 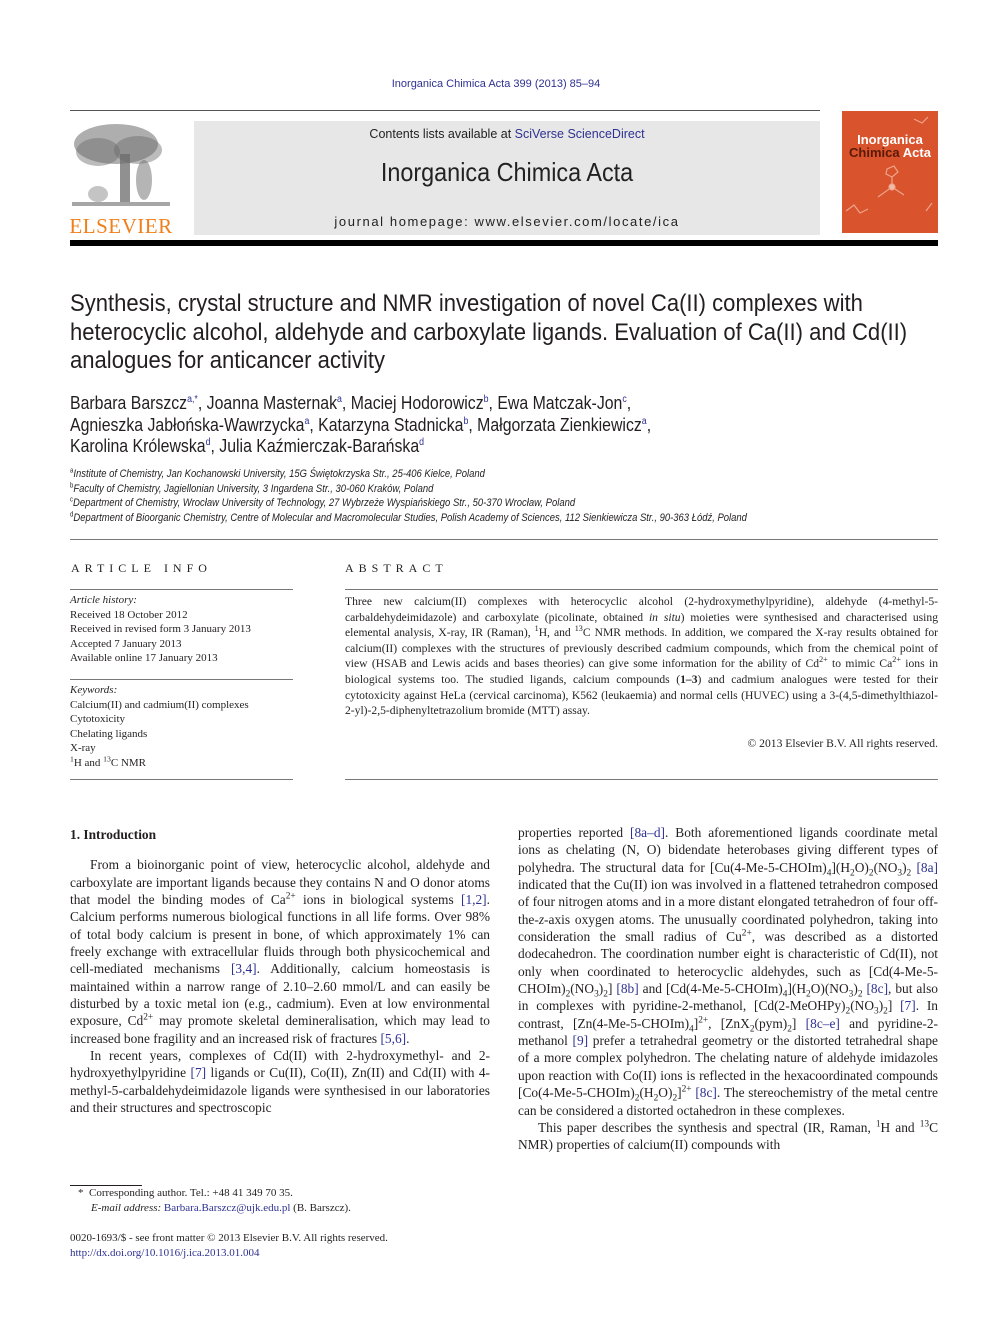 I want to click on keyword: 1H and 13C NMR, so click(x=108, y=761).